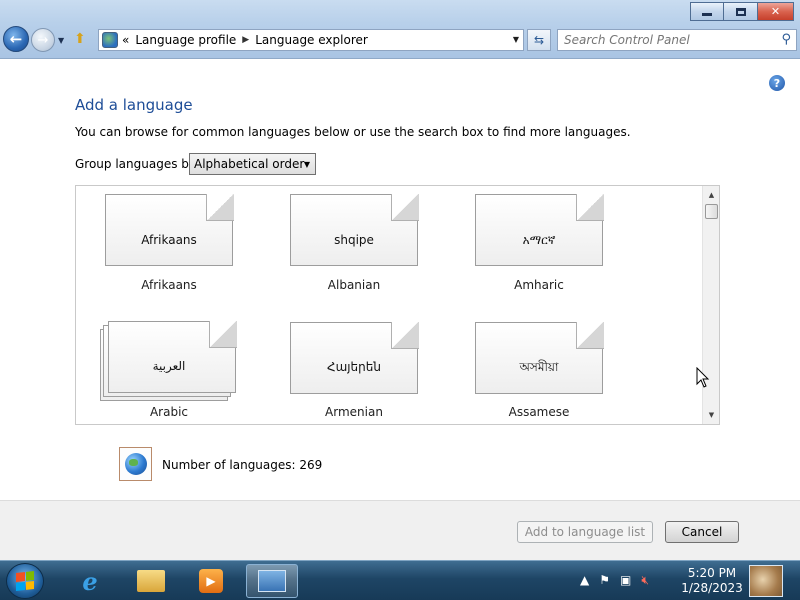 The image size is (800, 600). I want to click on clock-date: 1/28/2023, so click(712, 588).